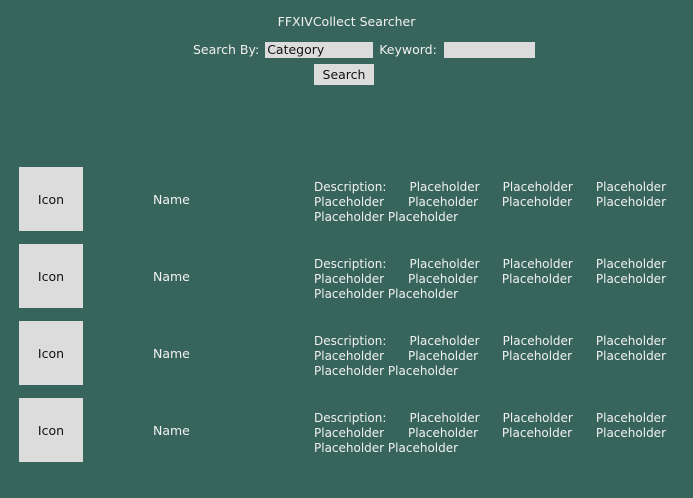 The height and width of the screenshot is (498, 693). What do you see at coordinates (344, 74) in the screenshot?
I see `search-button: Search` at bounding box center [344, 74].